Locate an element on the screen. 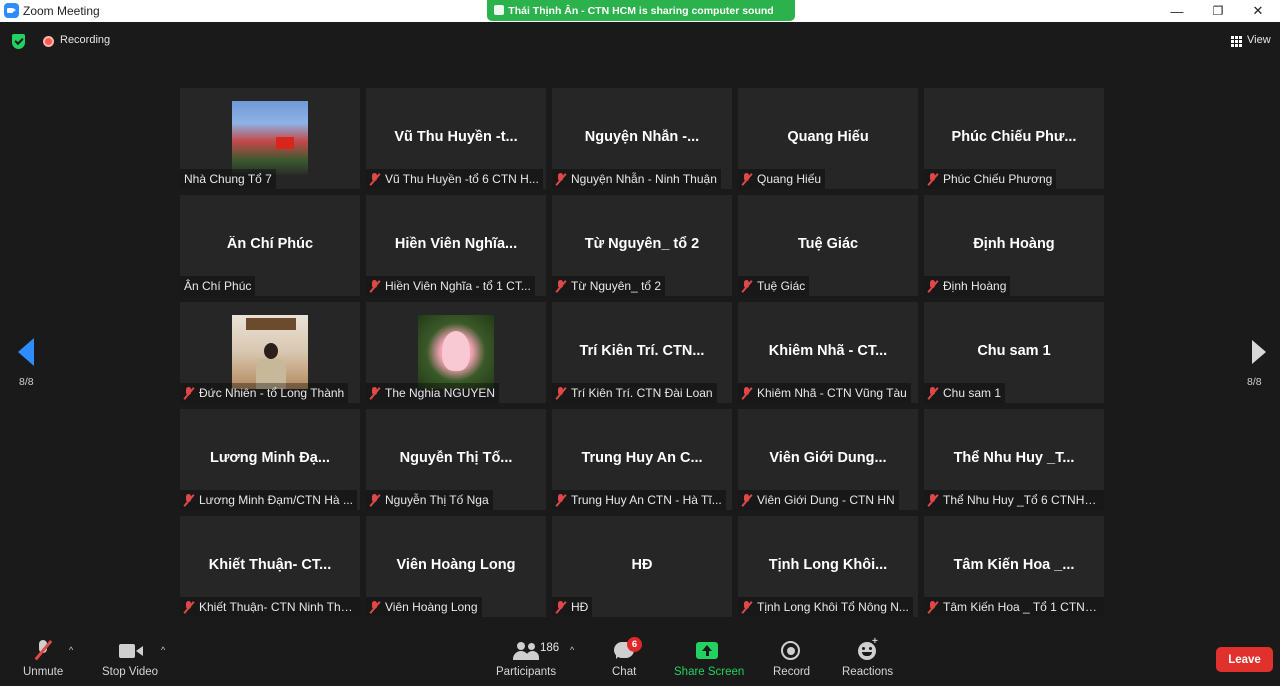 The width and height of the screenshot is (1280, 686). participant-tile: The Nghia NGUYEN is located at coordinates (456, 352).